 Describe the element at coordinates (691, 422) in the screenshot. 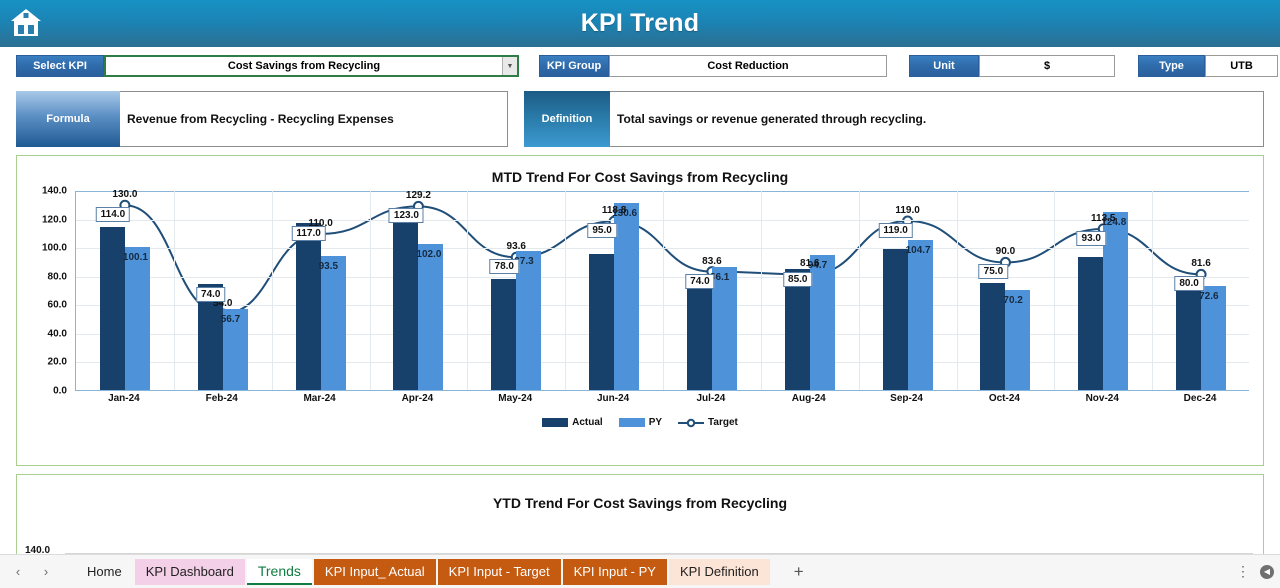

I see `legend-line-marker` at that location.